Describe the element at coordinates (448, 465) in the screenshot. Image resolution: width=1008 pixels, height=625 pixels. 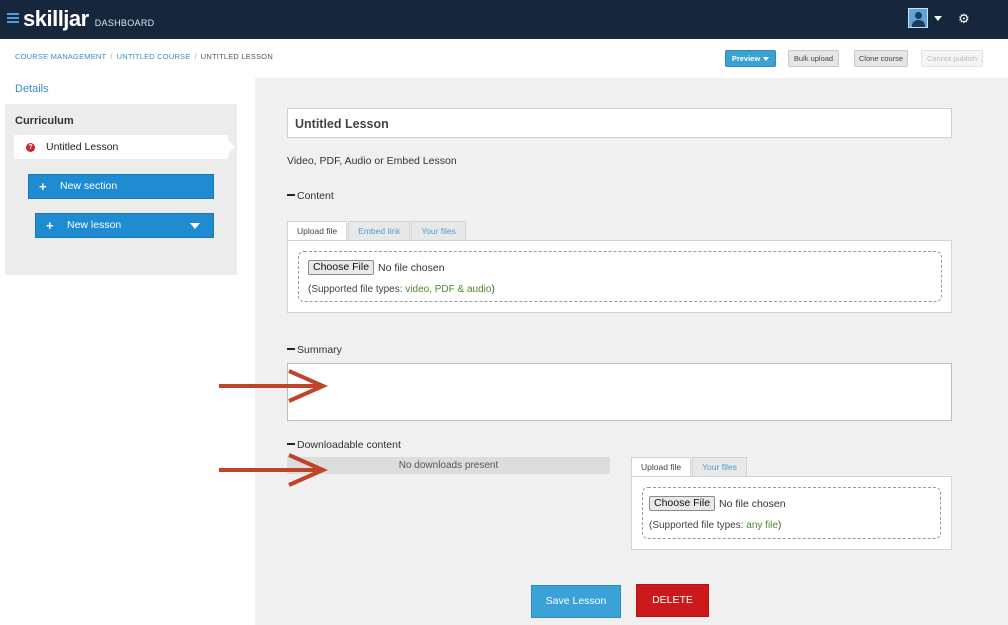
I see `no-downloads-message: No downloads present` at that location.